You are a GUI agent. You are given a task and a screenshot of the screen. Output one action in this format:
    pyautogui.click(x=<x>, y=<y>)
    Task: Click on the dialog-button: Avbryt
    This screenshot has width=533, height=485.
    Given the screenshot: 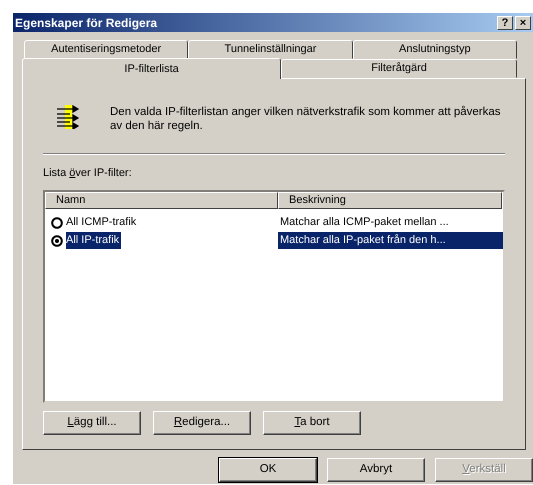 What is the action you would take?
    pyautogui.click(x=376, y=470)
    